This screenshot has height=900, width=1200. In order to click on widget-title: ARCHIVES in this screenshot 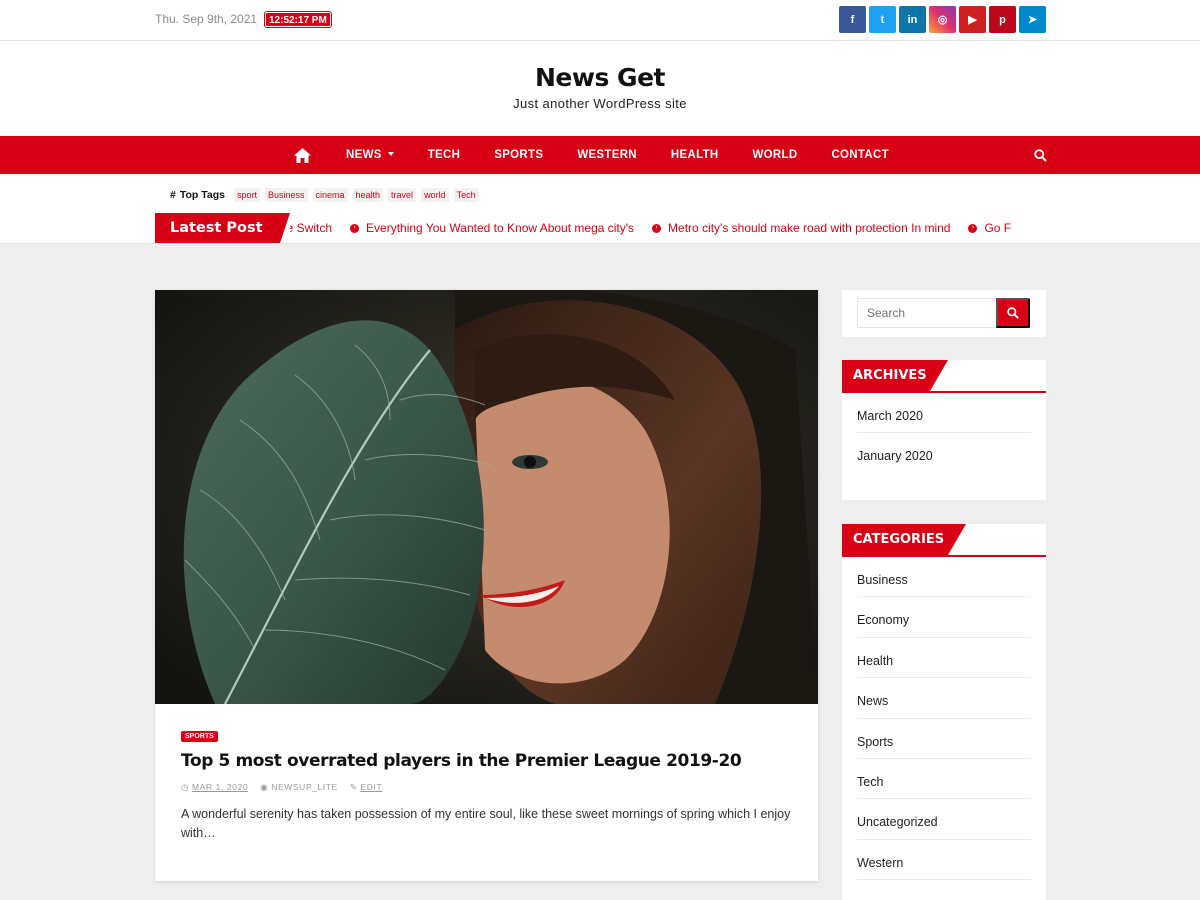, I will do `click(886, 375)`.